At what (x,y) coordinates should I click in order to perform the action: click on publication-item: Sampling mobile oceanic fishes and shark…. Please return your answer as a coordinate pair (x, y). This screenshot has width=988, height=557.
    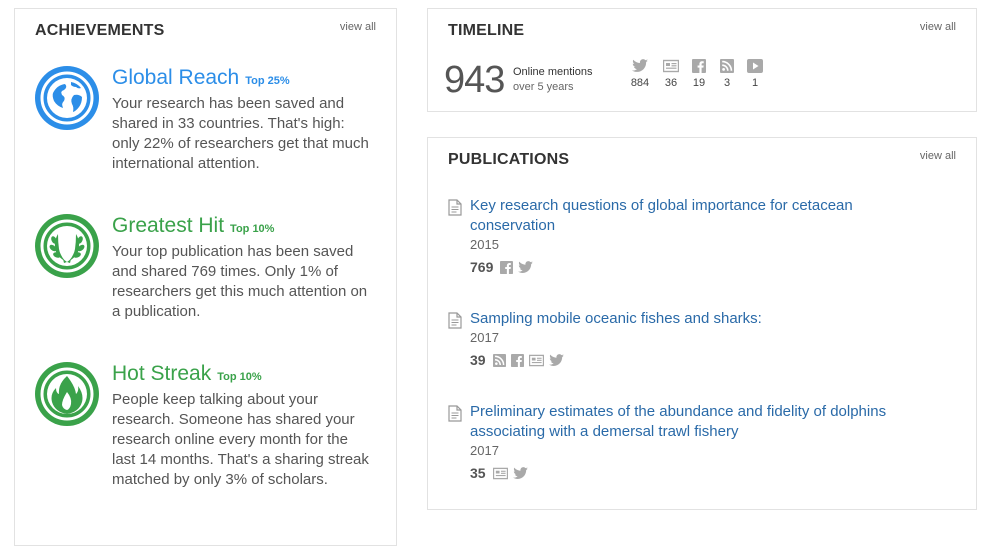
    Looking at the image, I should click on (698, 344).